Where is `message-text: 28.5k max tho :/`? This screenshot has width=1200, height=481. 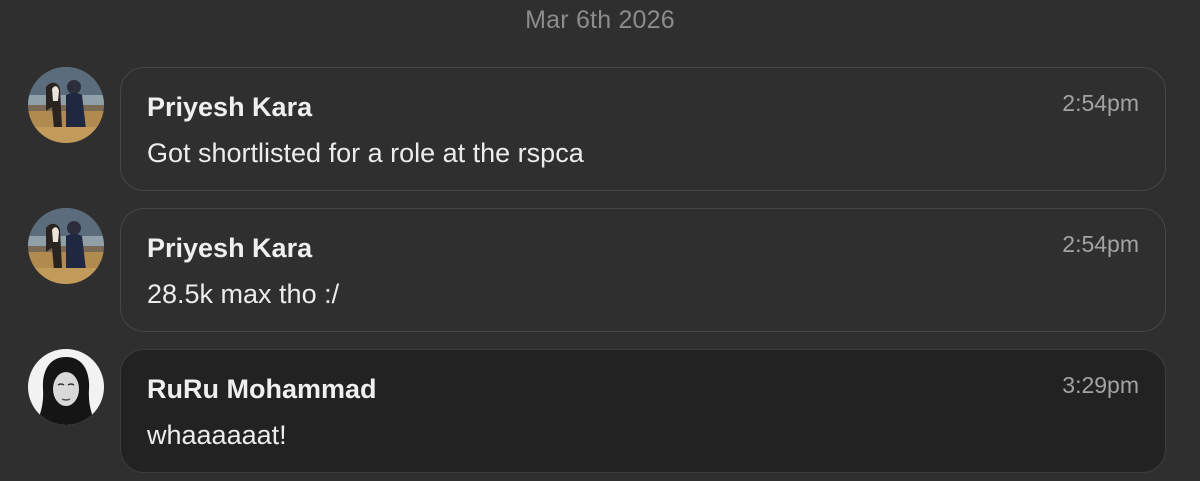
message-text: 28.5k max tho :/ is located at coordinates (243, 294).